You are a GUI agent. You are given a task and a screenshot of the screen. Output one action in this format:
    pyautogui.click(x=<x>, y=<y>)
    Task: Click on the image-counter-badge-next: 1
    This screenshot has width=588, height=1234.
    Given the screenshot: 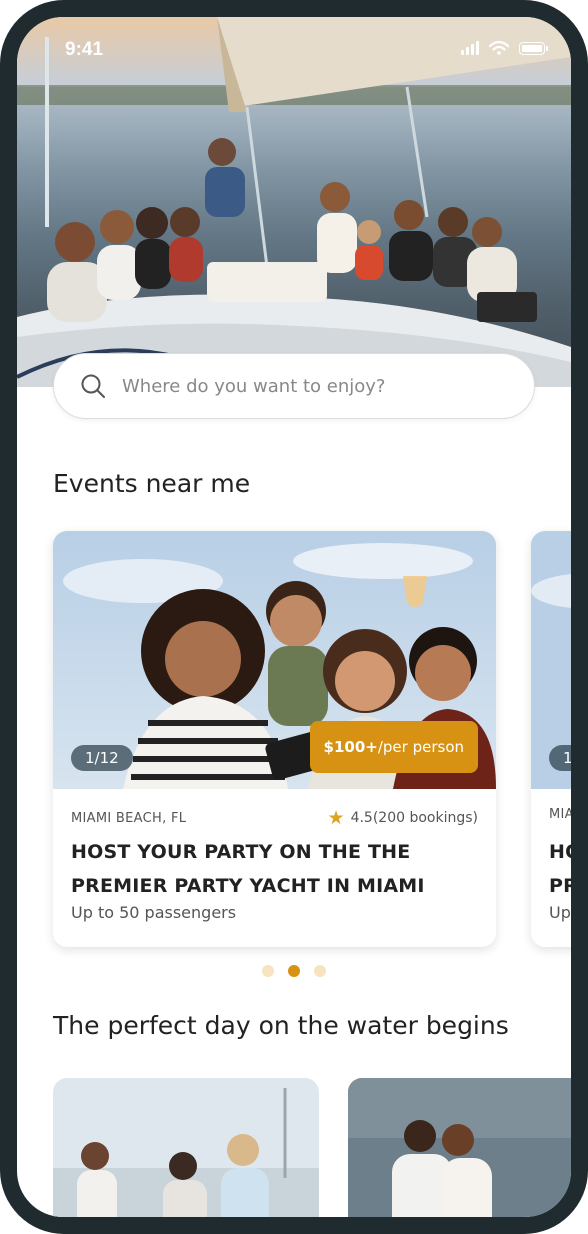 What is the action you would take?
    pyautogui.click(x=560, y=758)
    